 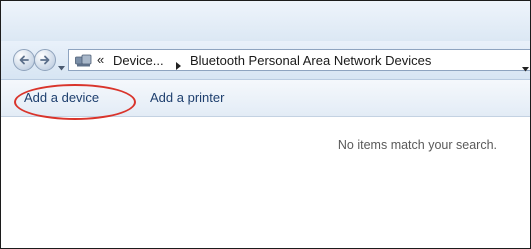 I want to click on back-arrow-icon, so click(x=24, y=60).